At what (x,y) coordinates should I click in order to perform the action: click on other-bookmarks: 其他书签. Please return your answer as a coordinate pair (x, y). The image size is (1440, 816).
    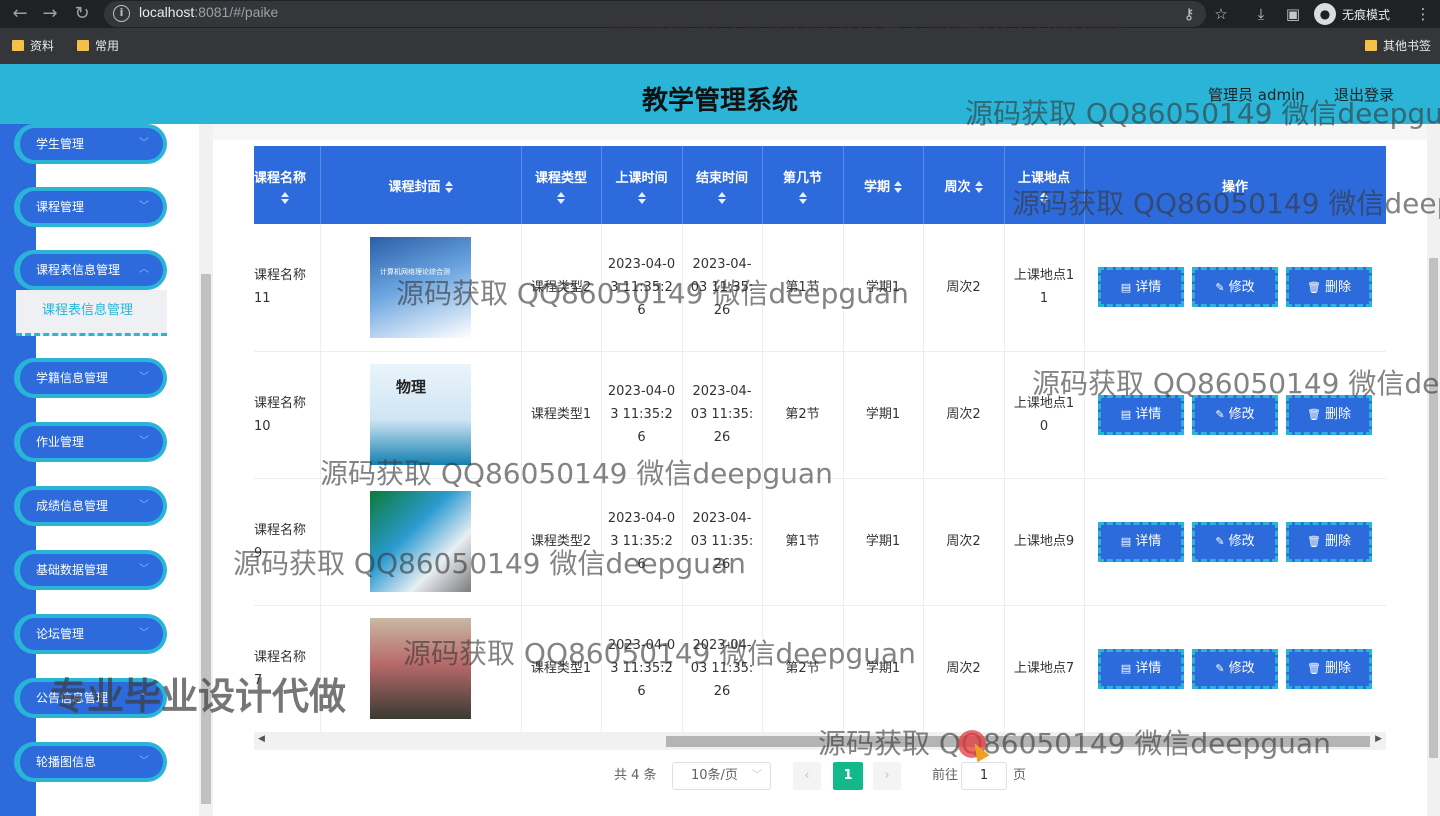
    Looking at the image, I should click on (1398, 45).